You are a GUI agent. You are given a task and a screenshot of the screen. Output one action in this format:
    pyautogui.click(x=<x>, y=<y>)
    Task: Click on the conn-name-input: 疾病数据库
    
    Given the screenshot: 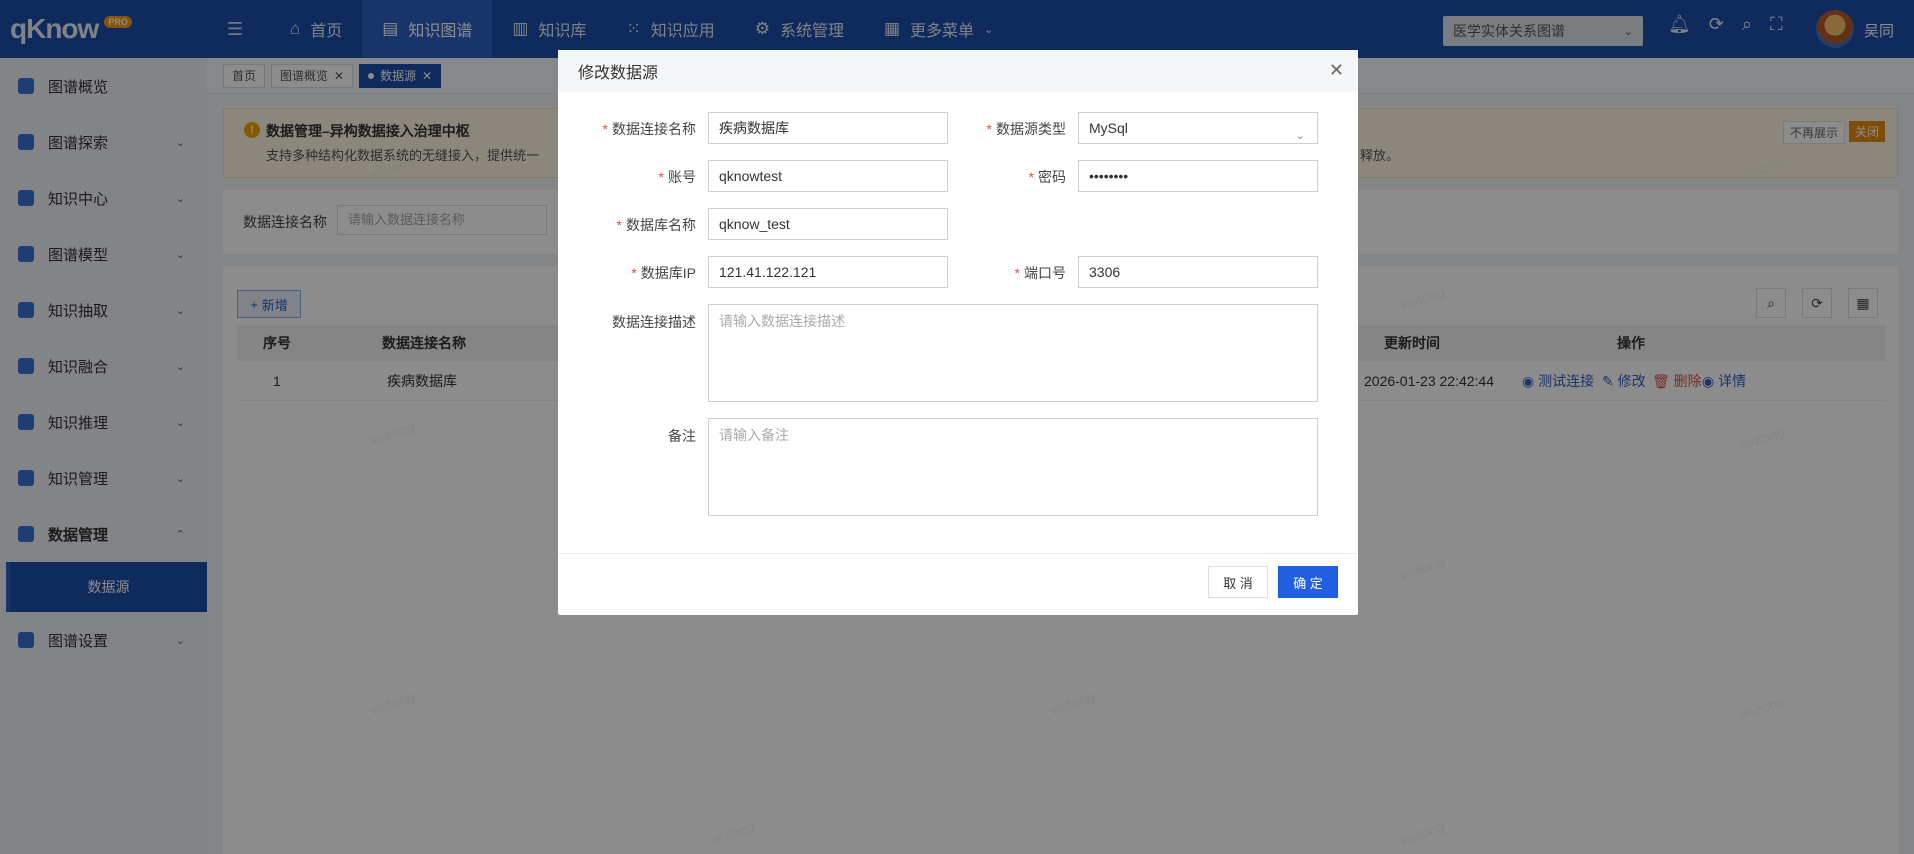 What is the action you would take?
    pyautogui.click(x=828, y=128)
    